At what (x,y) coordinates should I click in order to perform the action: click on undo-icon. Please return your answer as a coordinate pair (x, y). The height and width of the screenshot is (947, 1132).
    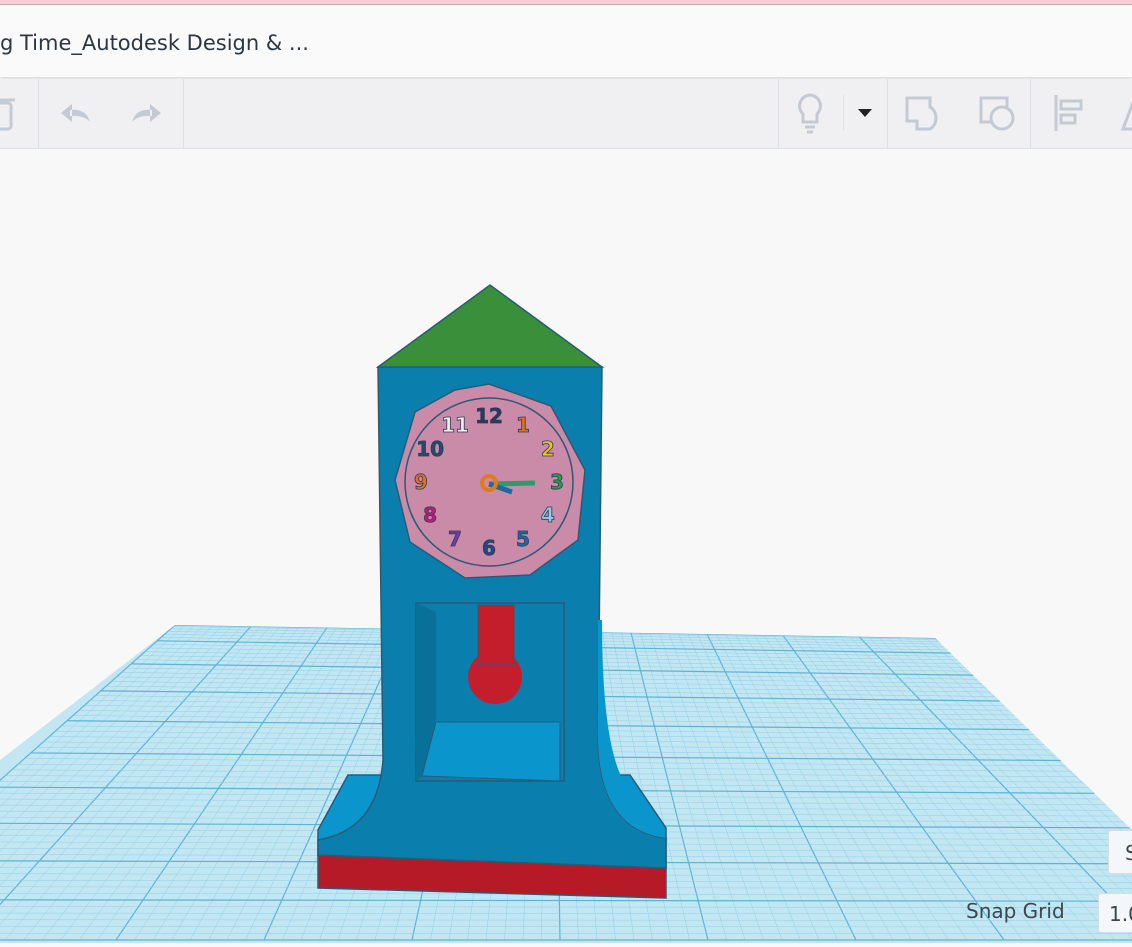
    Looking at the image, I should click on (76, 113).